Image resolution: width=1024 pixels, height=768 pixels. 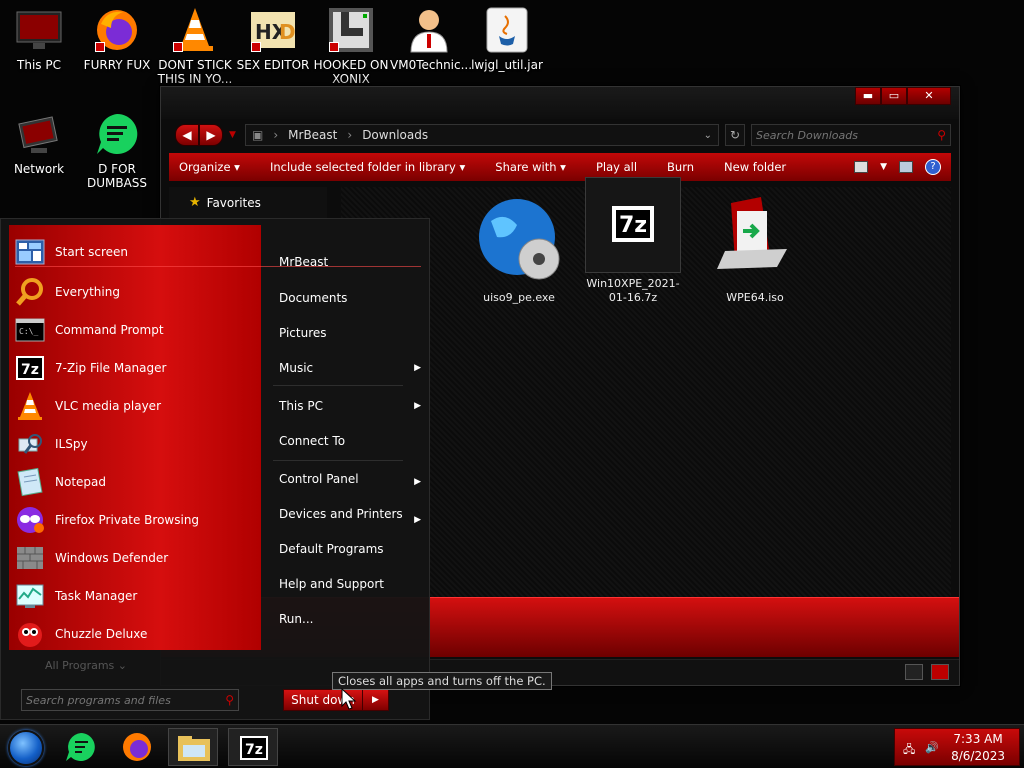 What do you see at coordinates (755, 167) in the screenshot?
I see `new-folder-button: New folder` at bounding box center [755, 167].